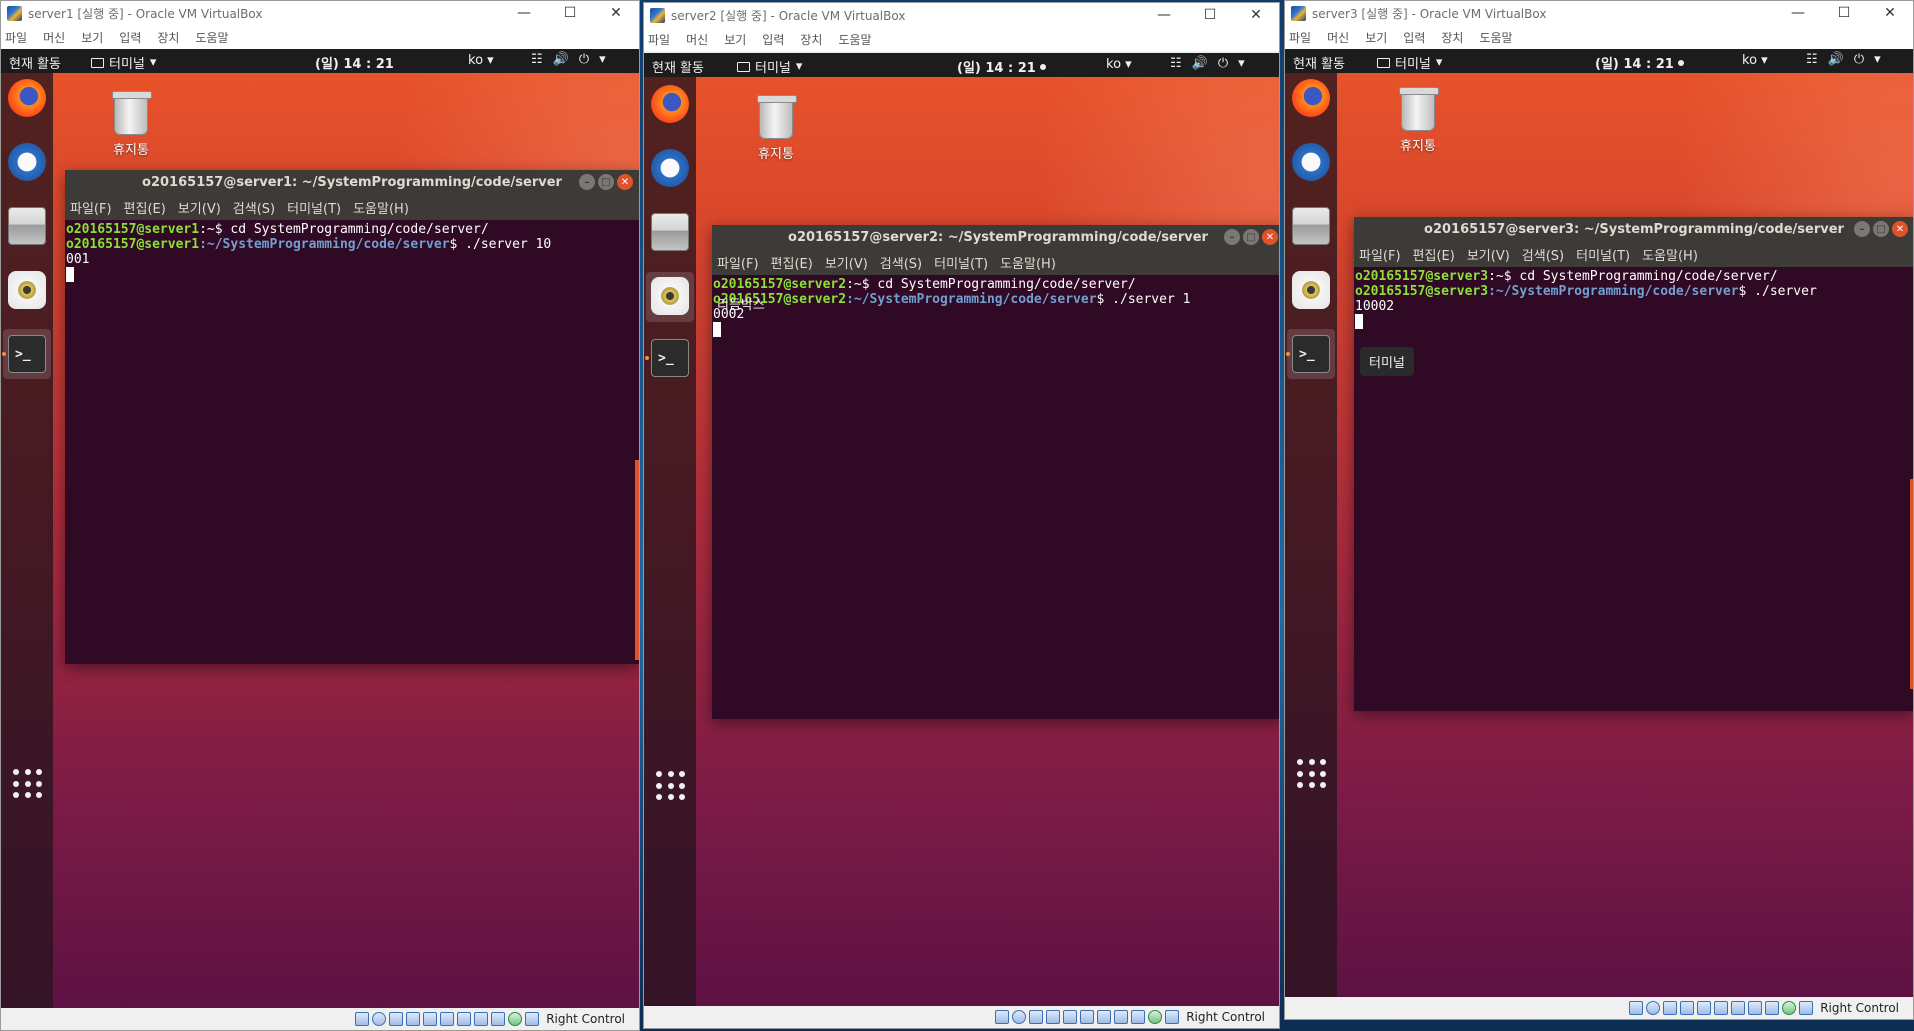  Describe the element at coordinates (379, 1019) in the screenshot. I see `optical-drive-icon` at that location.